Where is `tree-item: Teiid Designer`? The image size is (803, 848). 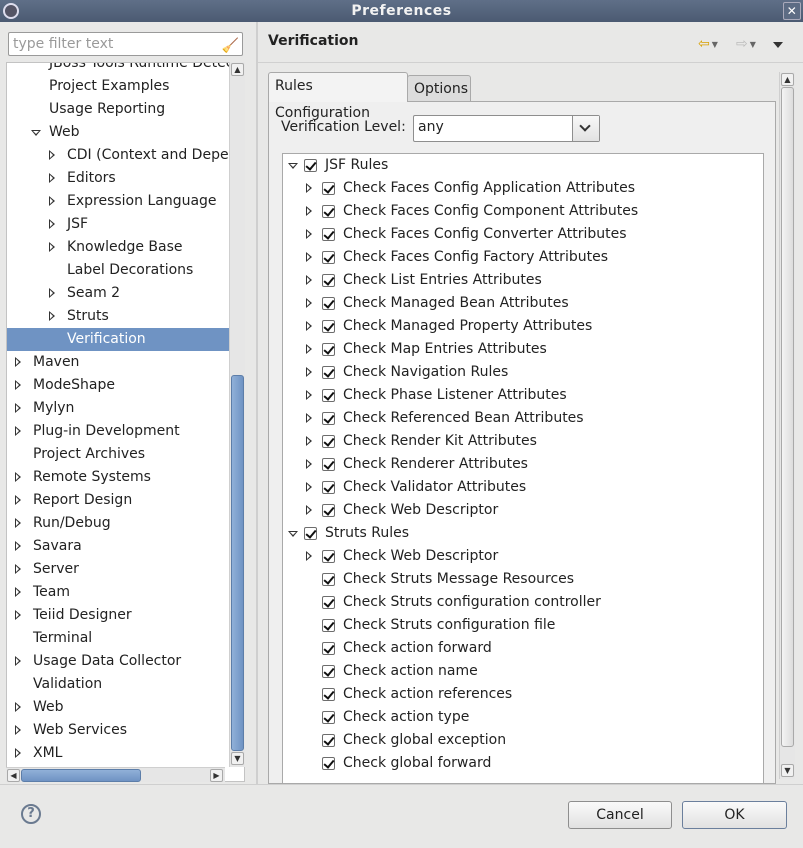 tree-item: Teiid Designer is located at coordinates (118, 615).